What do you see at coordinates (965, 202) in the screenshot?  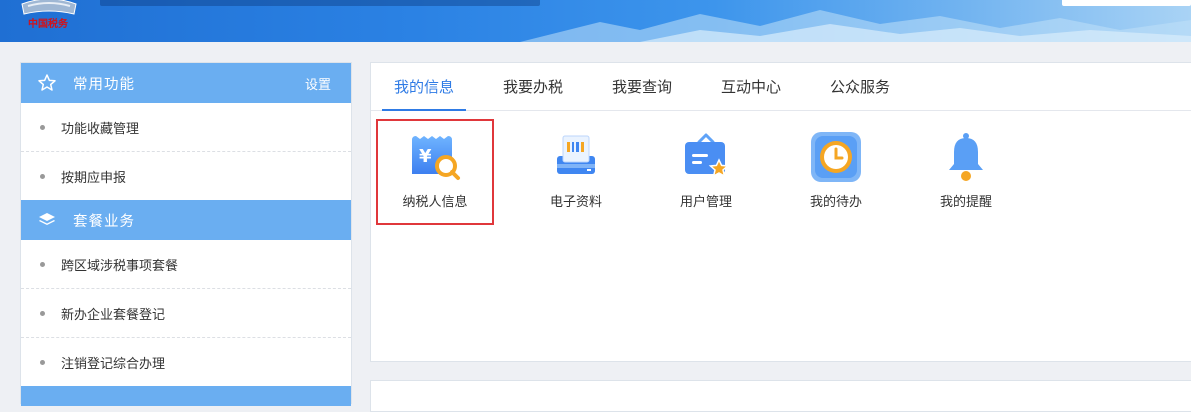 I see `tile-label: 我的提醒` at bounding box center [965, 202].